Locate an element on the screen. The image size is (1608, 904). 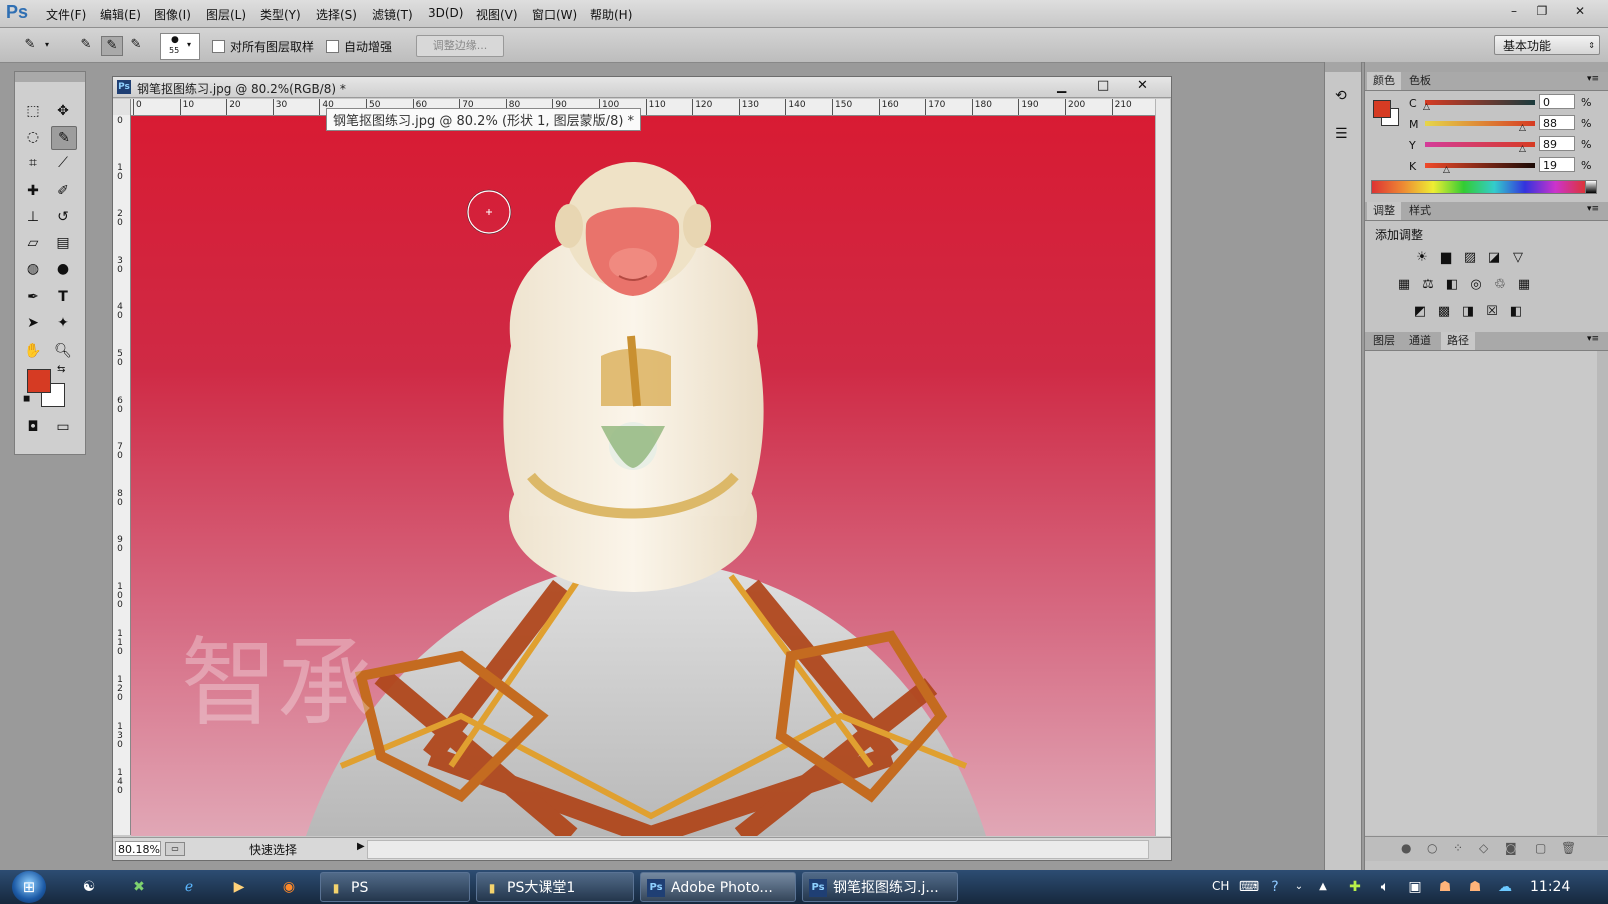
media-player-icon: ▶ is located at coordinates (239, 887).